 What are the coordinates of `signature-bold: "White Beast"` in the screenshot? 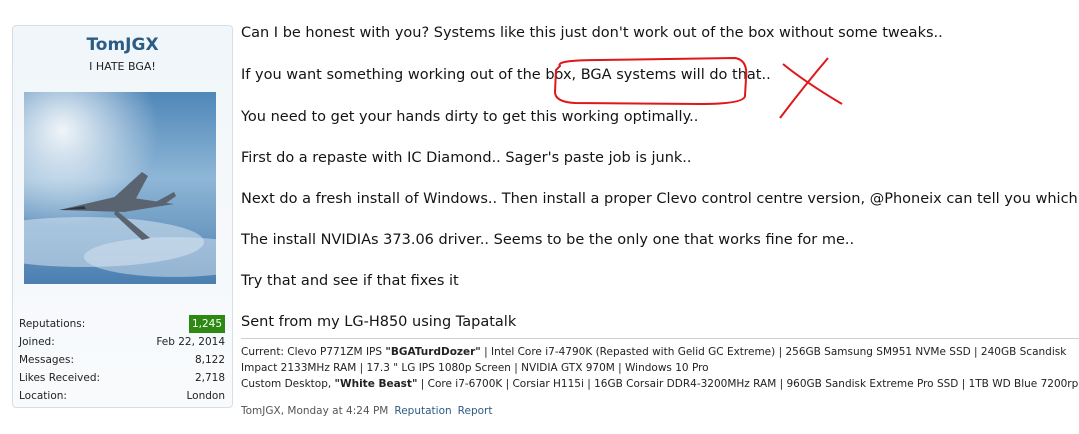 It's located at (376, 384).